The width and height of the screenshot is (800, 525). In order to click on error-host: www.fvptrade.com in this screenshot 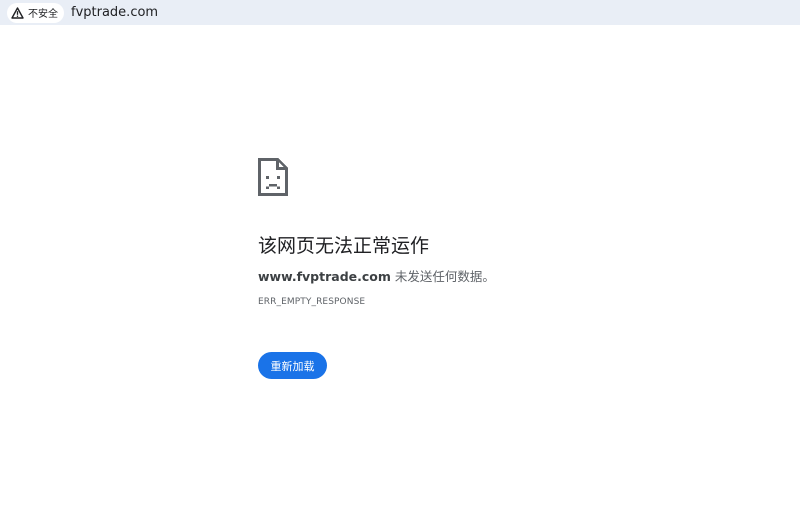, I will do `click(324, 276)`.